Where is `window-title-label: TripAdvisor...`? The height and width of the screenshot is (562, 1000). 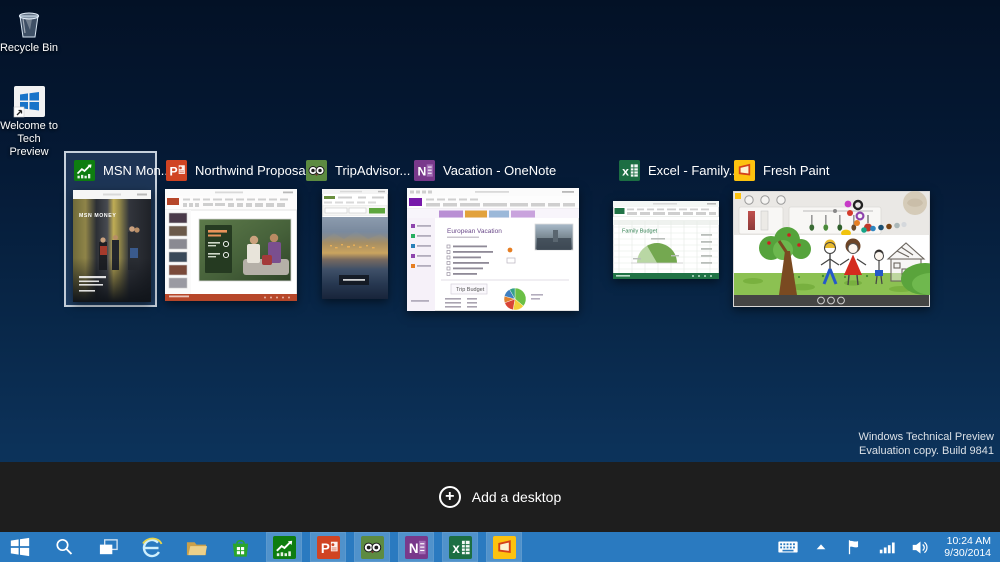
window-title-label: TripAdvisor... is located at coordinates (373, 170).